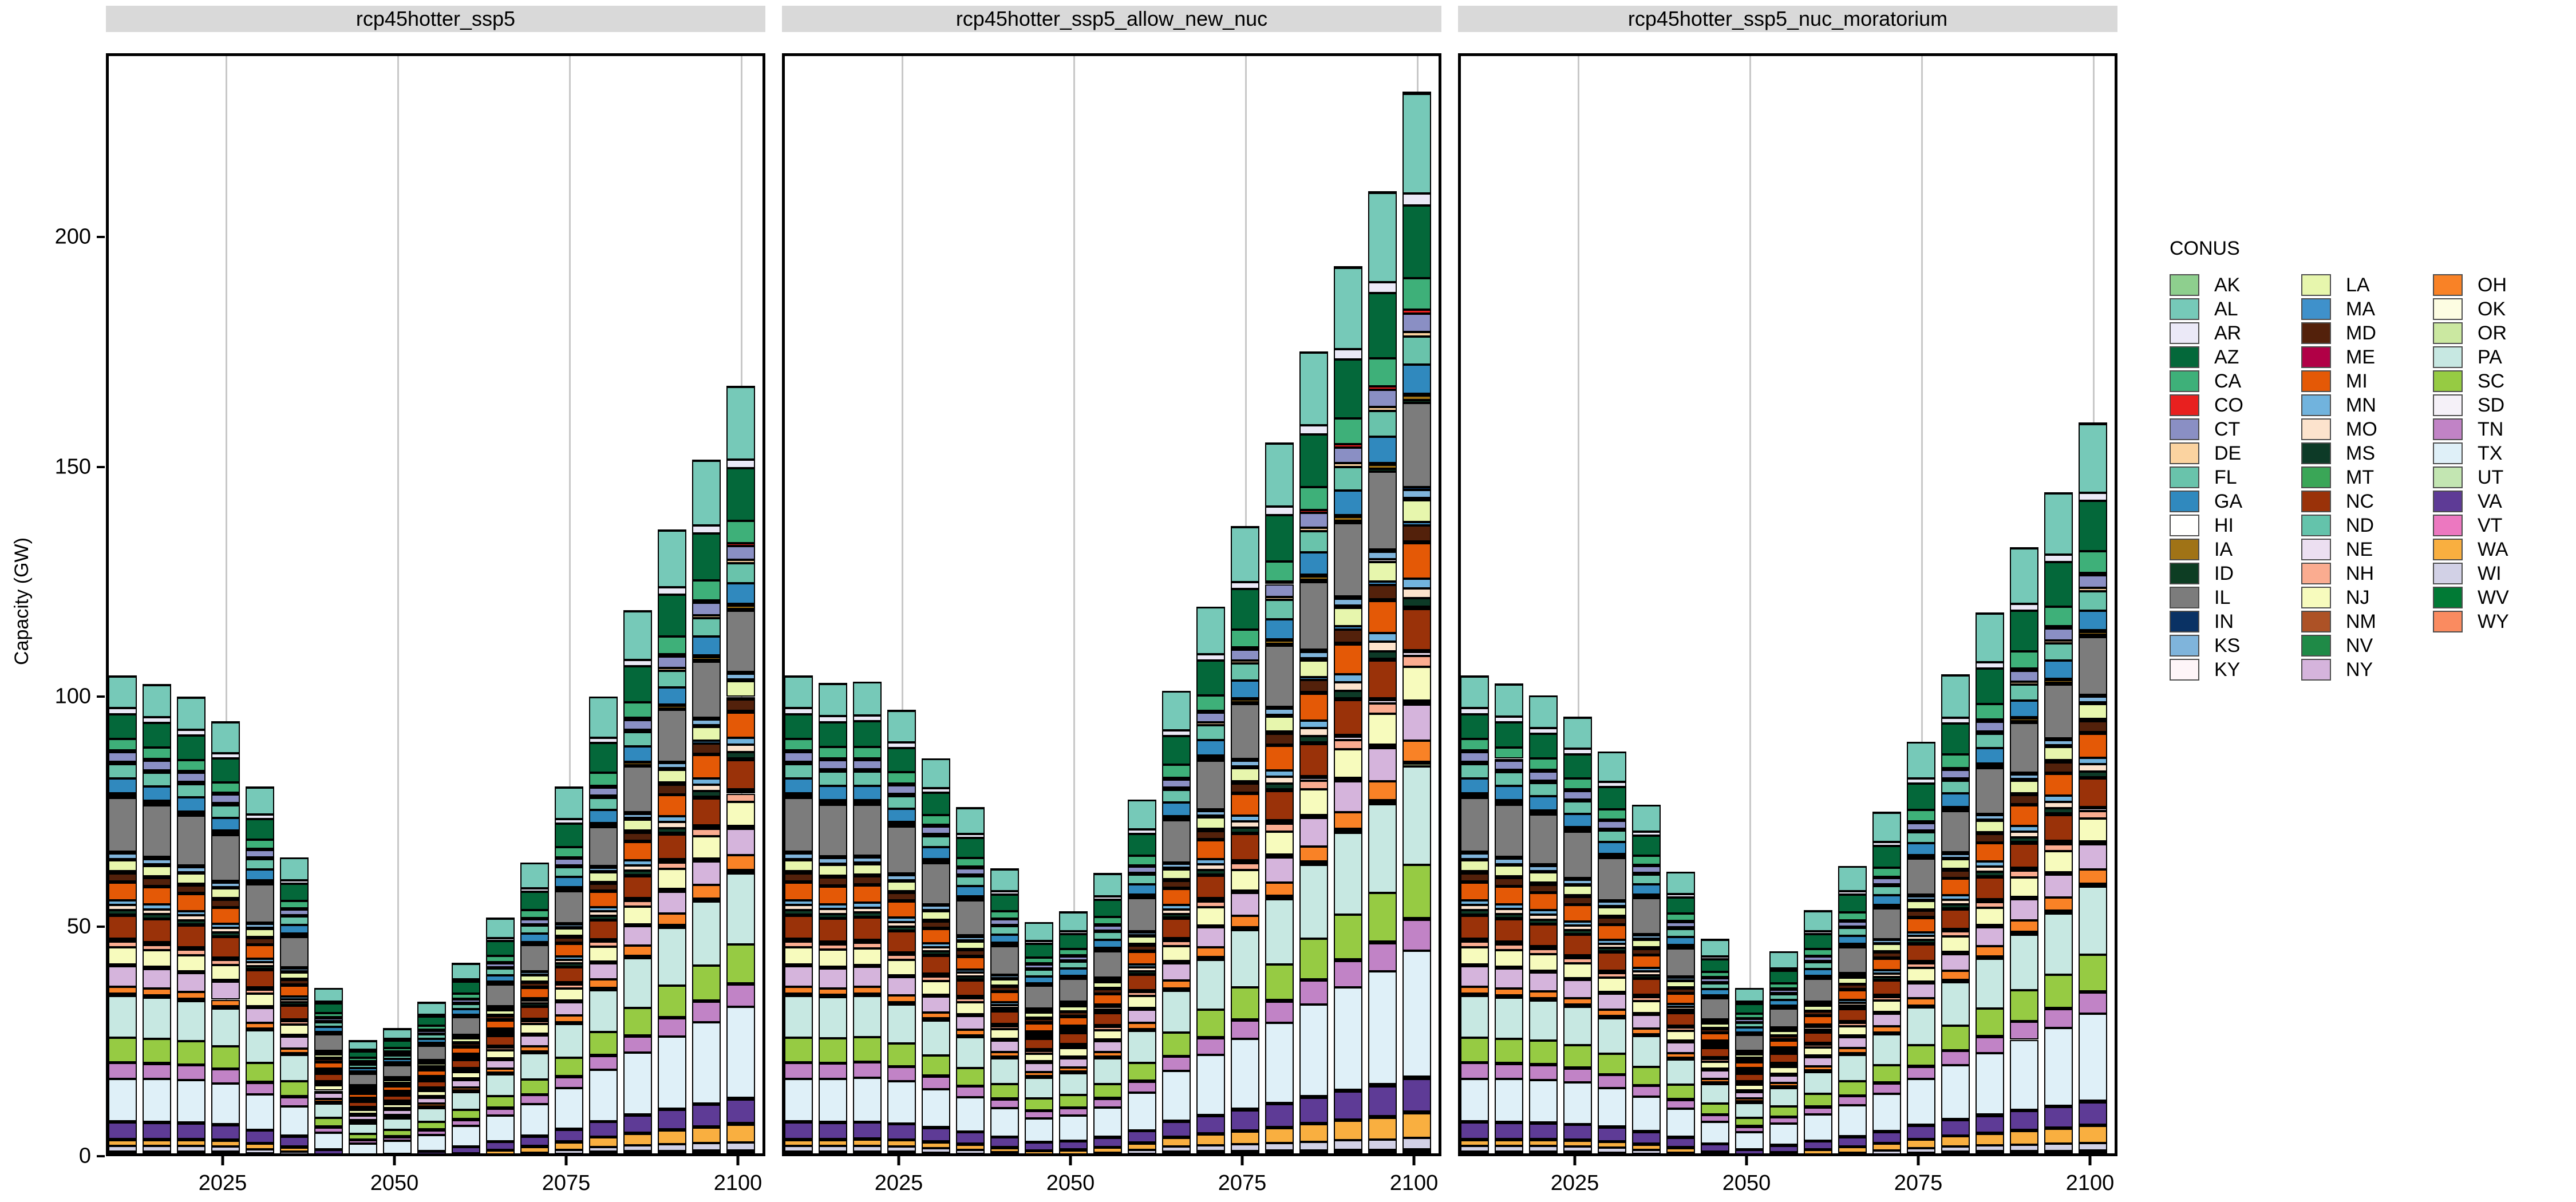 This screenshot has height=1202, width=2576. Describe the element at coordinates (2206, 501) in the screenshot. I see `legend-item: GA` at that location.